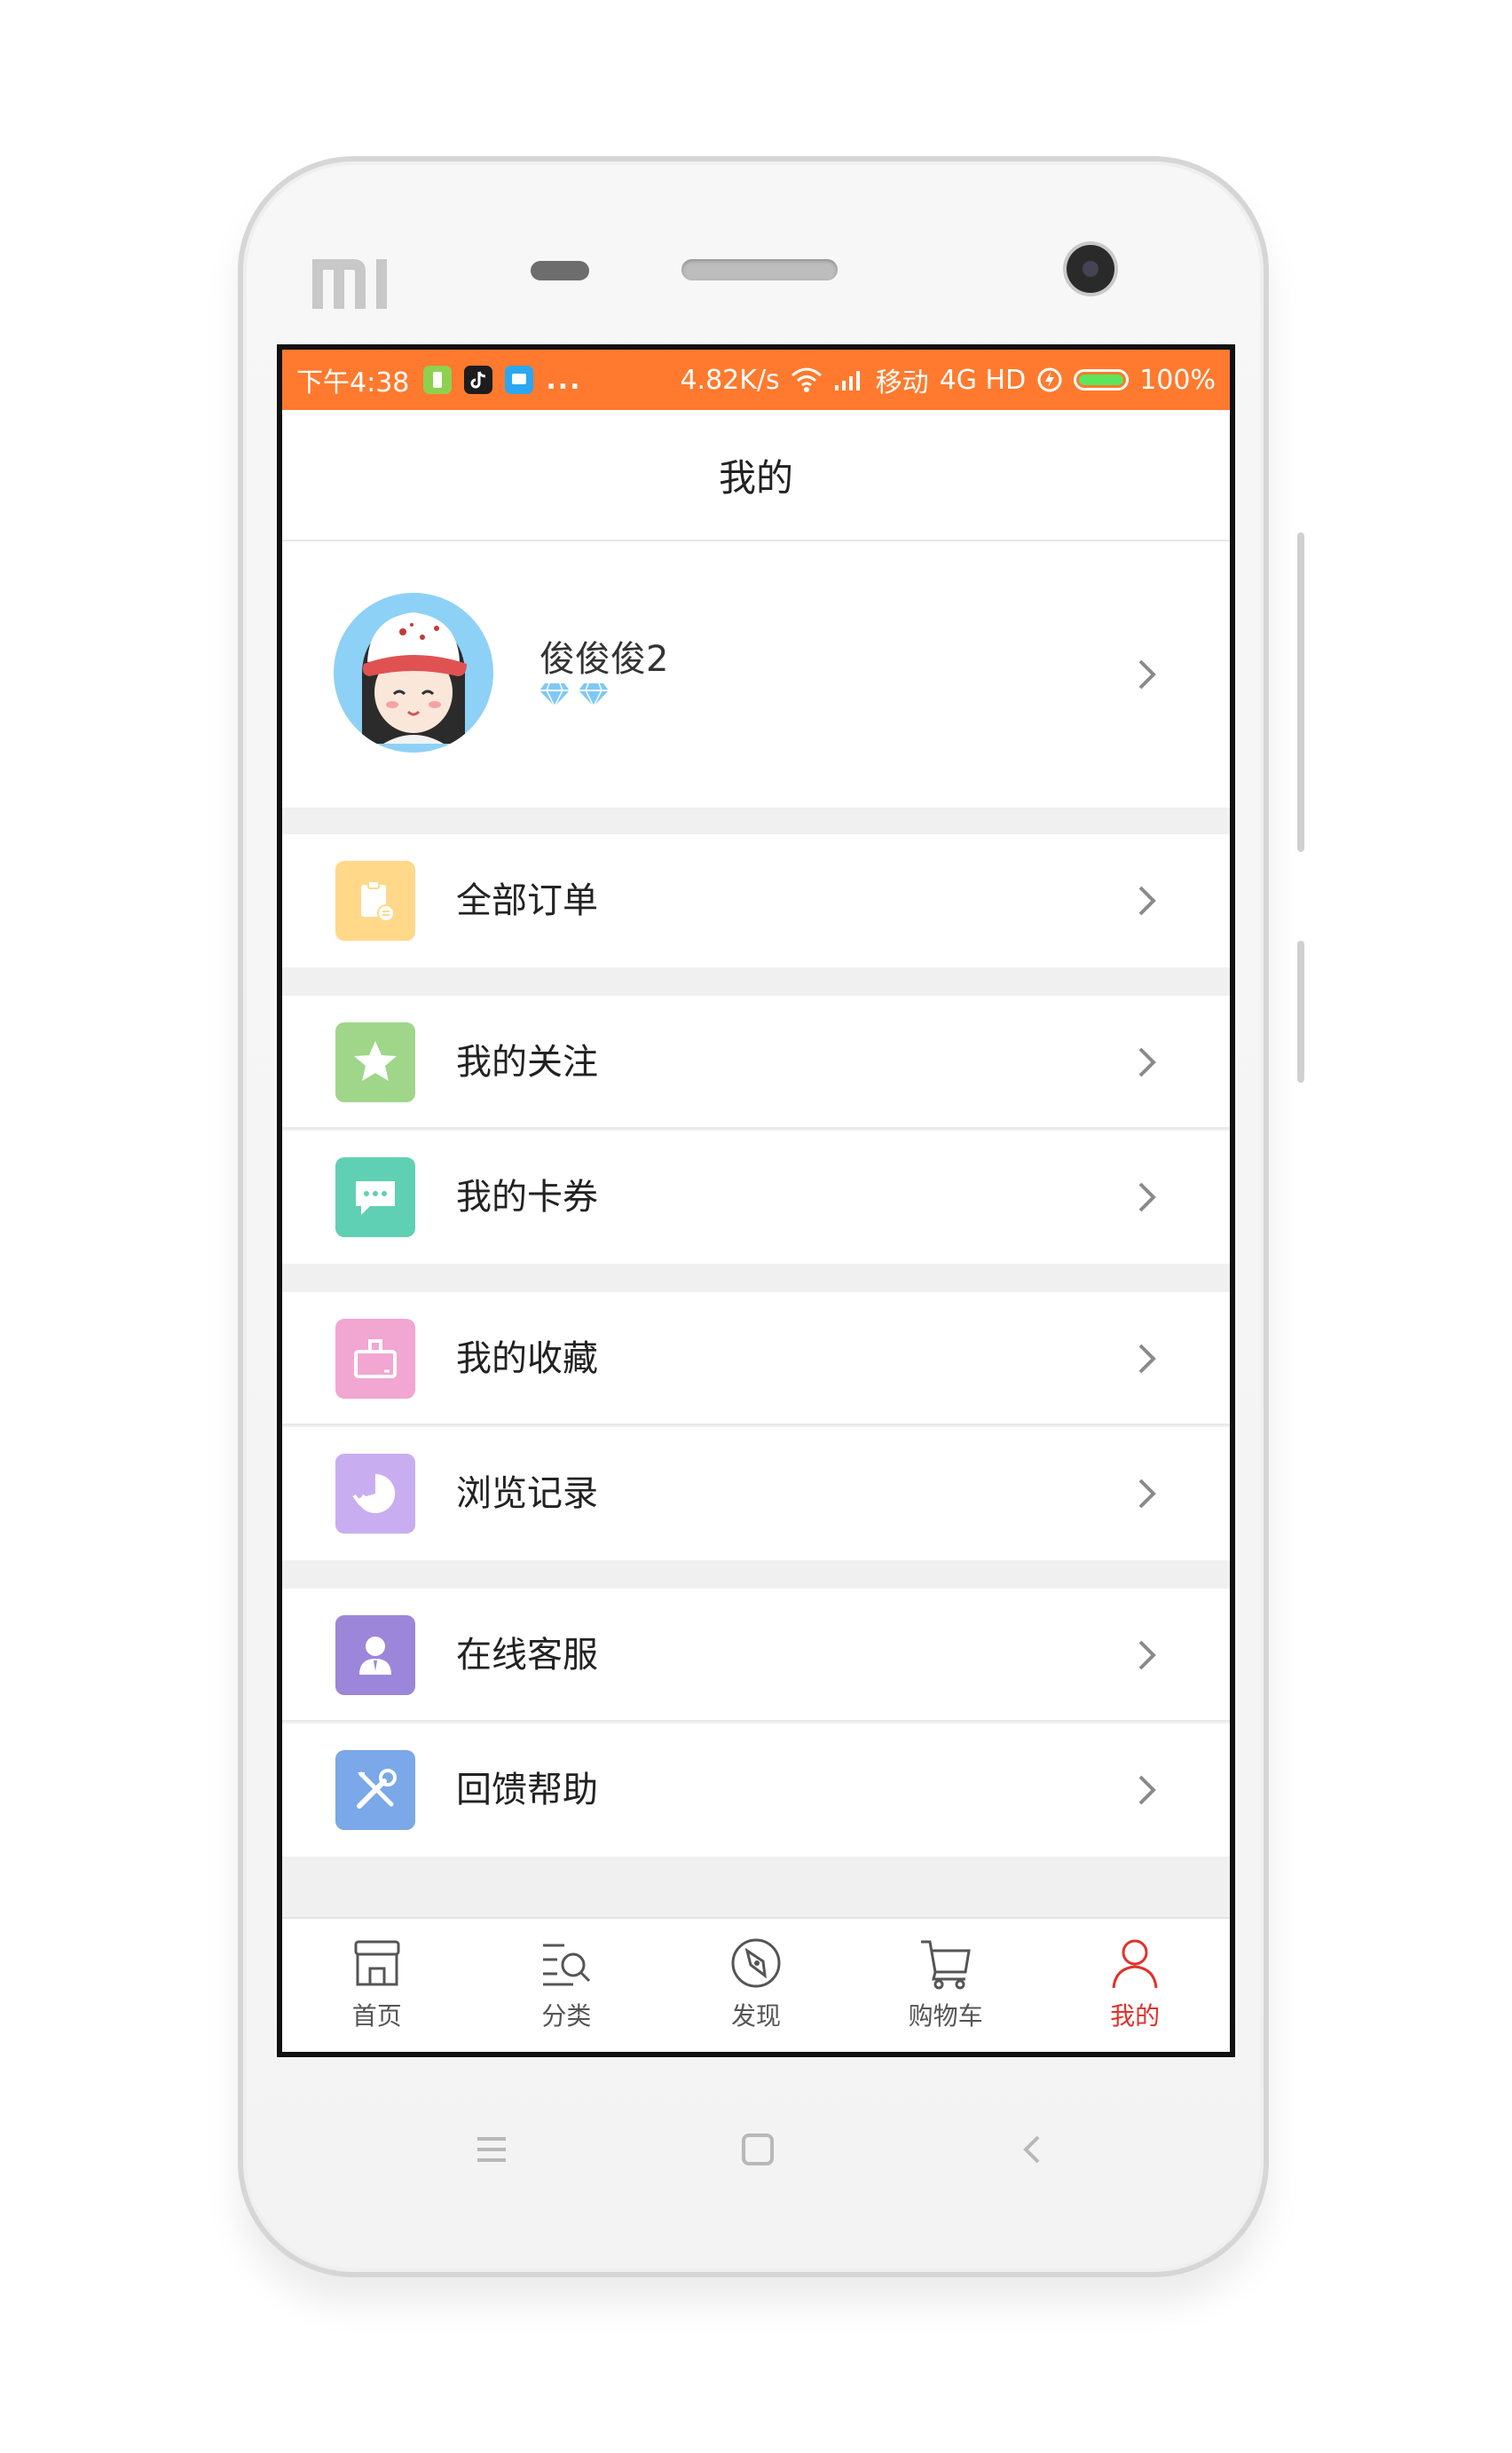 The height and width of the screenshot is (2453, 1512). I want to click on home-key-icon, so click(758, 2151).